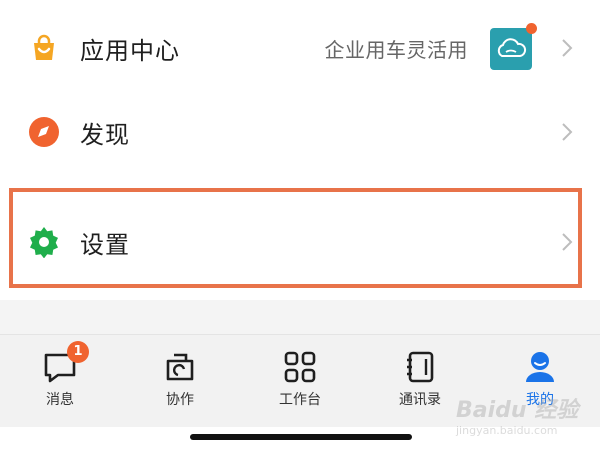 The width and height of the screenshot is (600, 450). Describe the element at coordinates (78, 352) in the screenshot. I see `unread-badge: 1` at that location.